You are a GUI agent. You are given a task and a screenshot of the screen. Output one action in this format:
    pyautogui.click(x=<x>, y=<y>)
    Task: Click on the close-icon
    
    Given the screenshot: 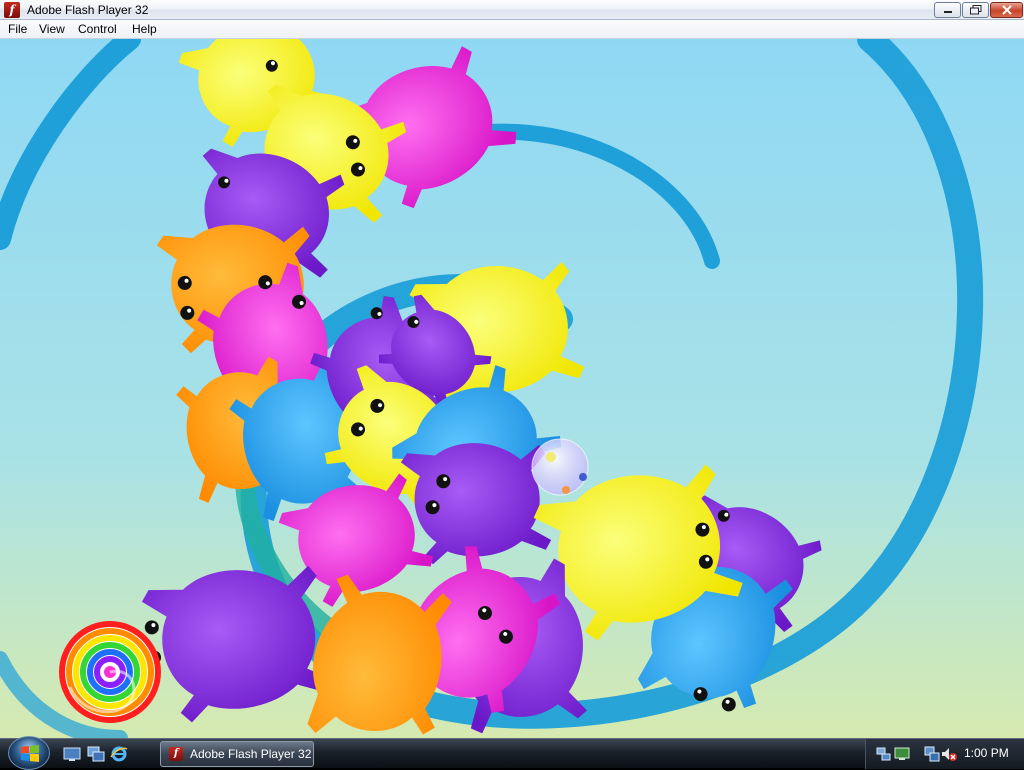 What is the action you would take?
    pyautogui.click(x=1006, y=10)
    